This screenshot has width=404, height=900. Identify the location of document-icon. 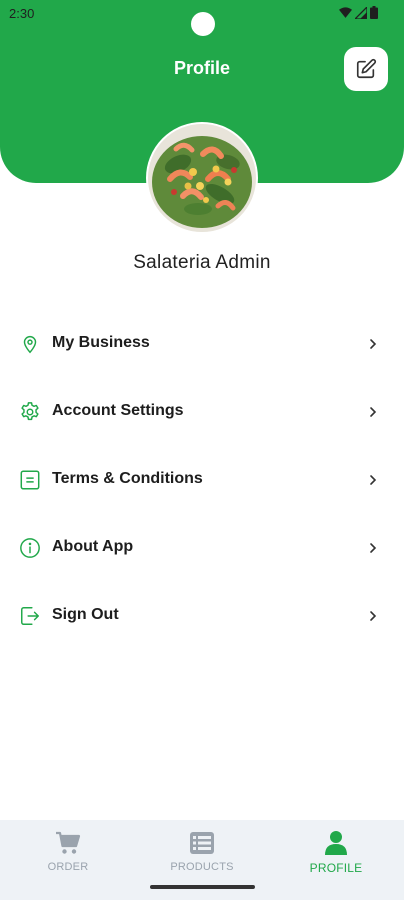
(30, 480).